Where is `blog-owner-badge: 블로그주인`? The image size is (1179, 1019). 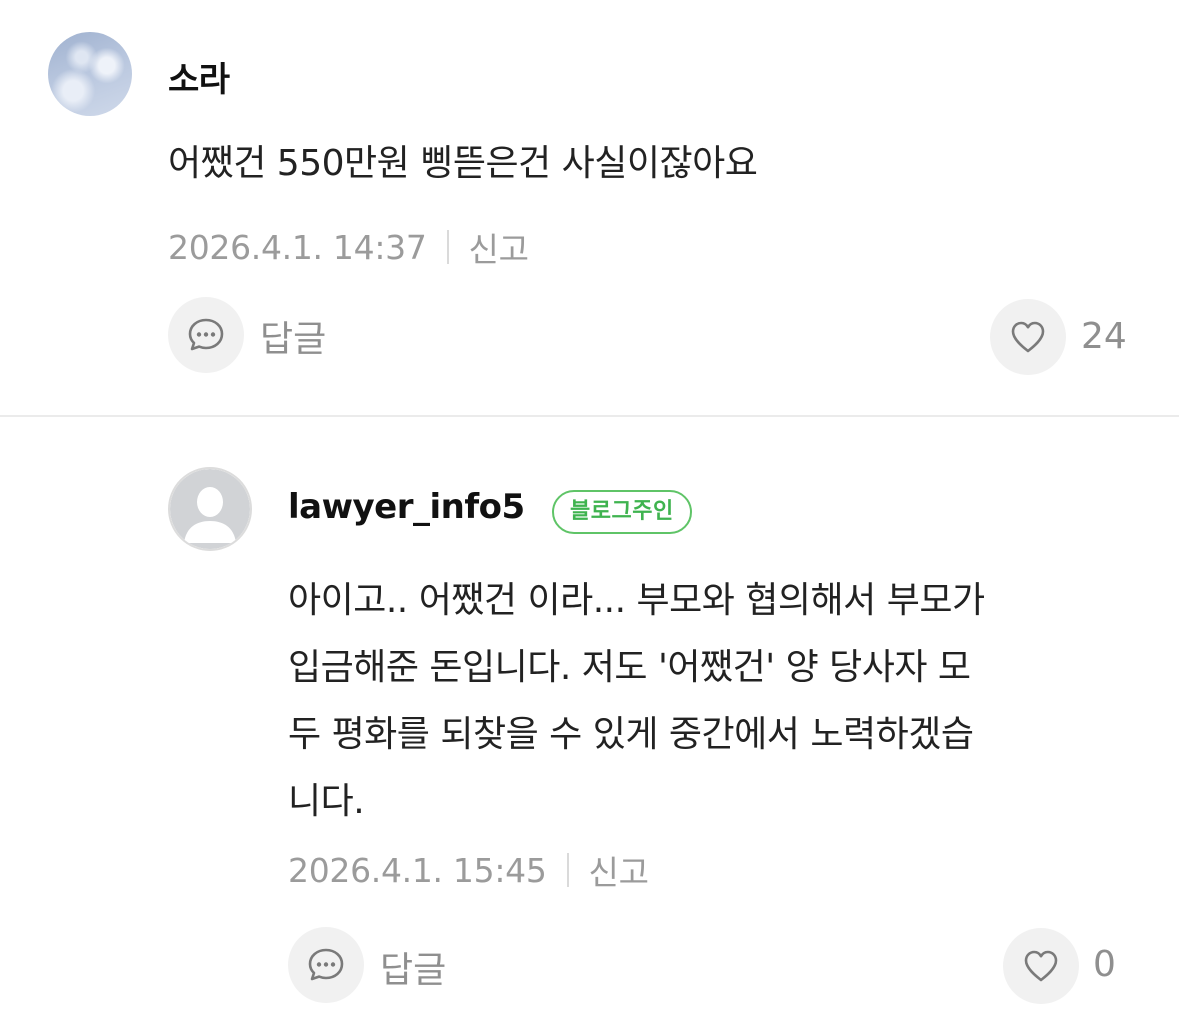 blog-owner-badge: 블로그주인 is located at coordinates (622, 512).